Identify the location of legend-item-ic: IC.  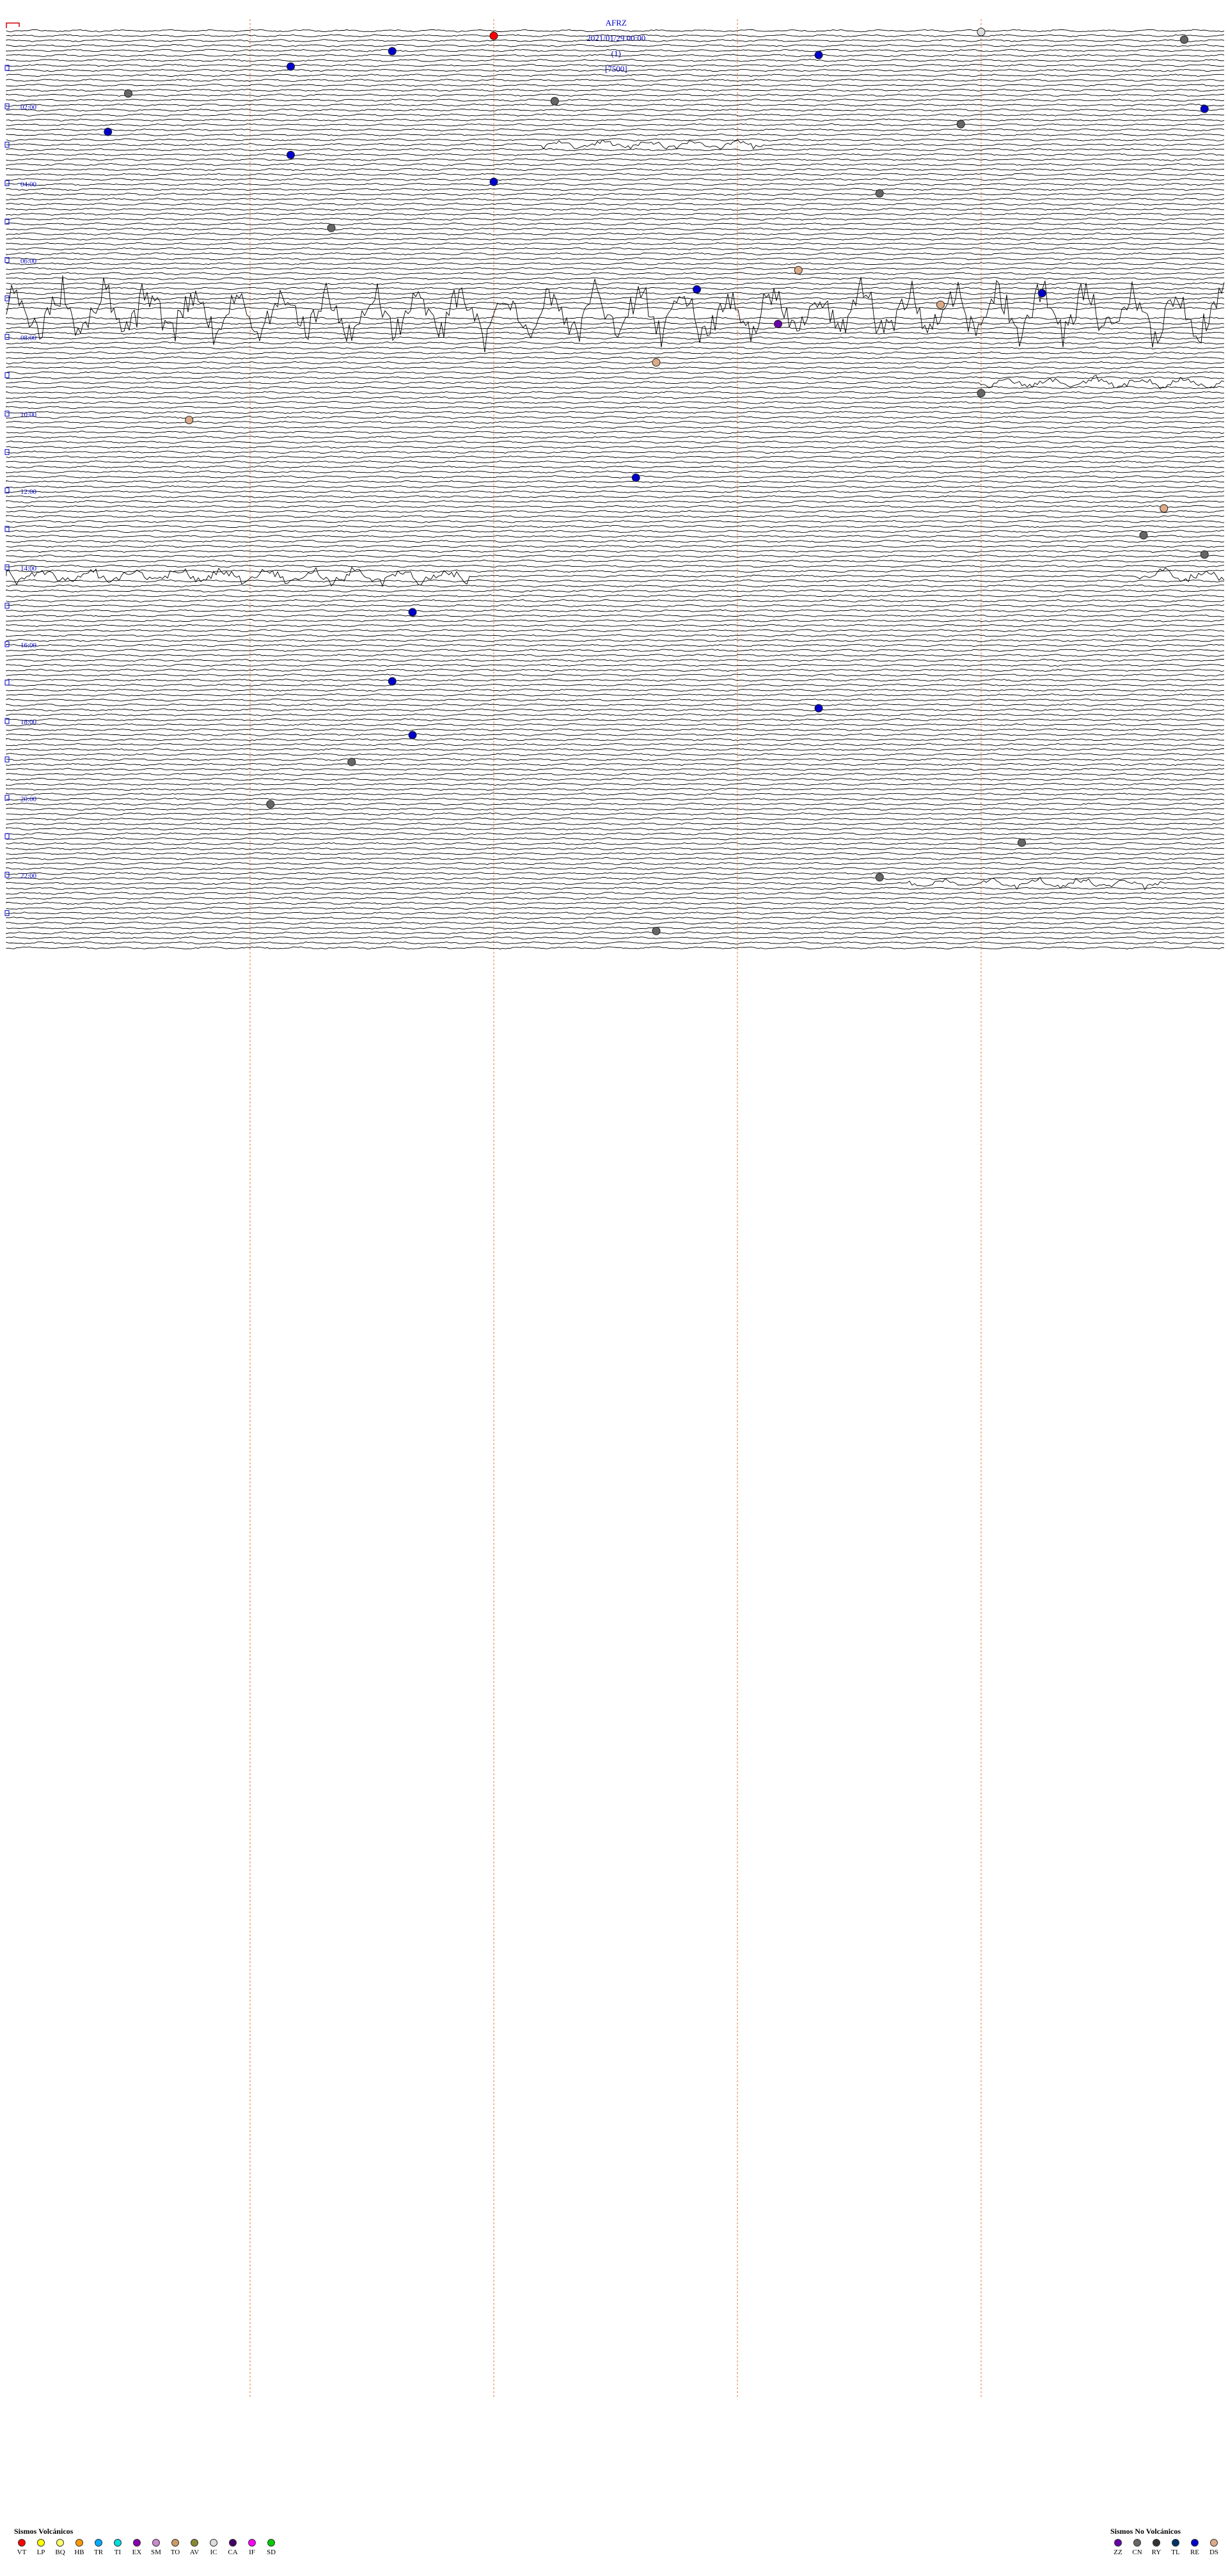
(213, 2547).